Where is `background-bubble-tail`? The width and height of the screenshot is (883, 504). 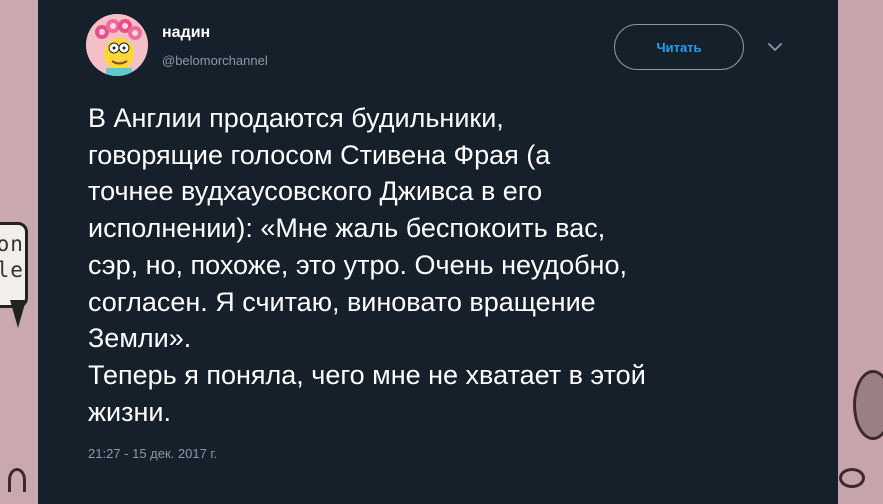
background-bubble-tail is located at coordinates (18, 314).